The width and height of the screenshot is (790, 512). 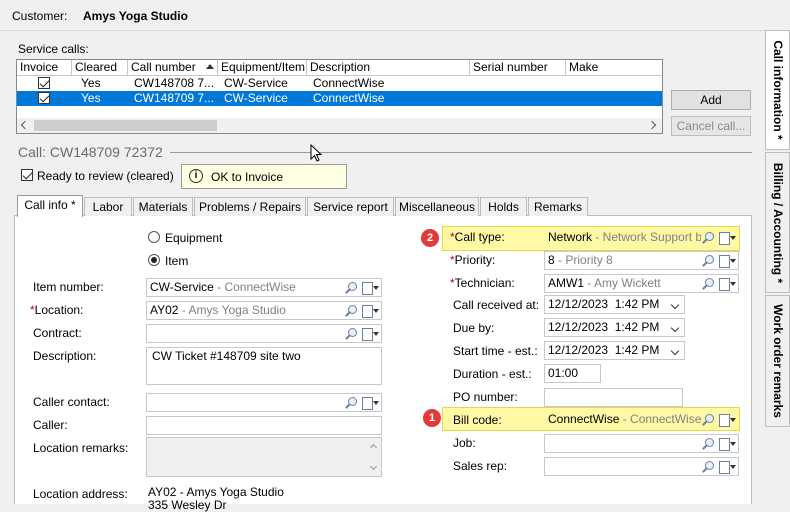 I want to click on col-serial-number: Serial number, so click(x=518, y=67).